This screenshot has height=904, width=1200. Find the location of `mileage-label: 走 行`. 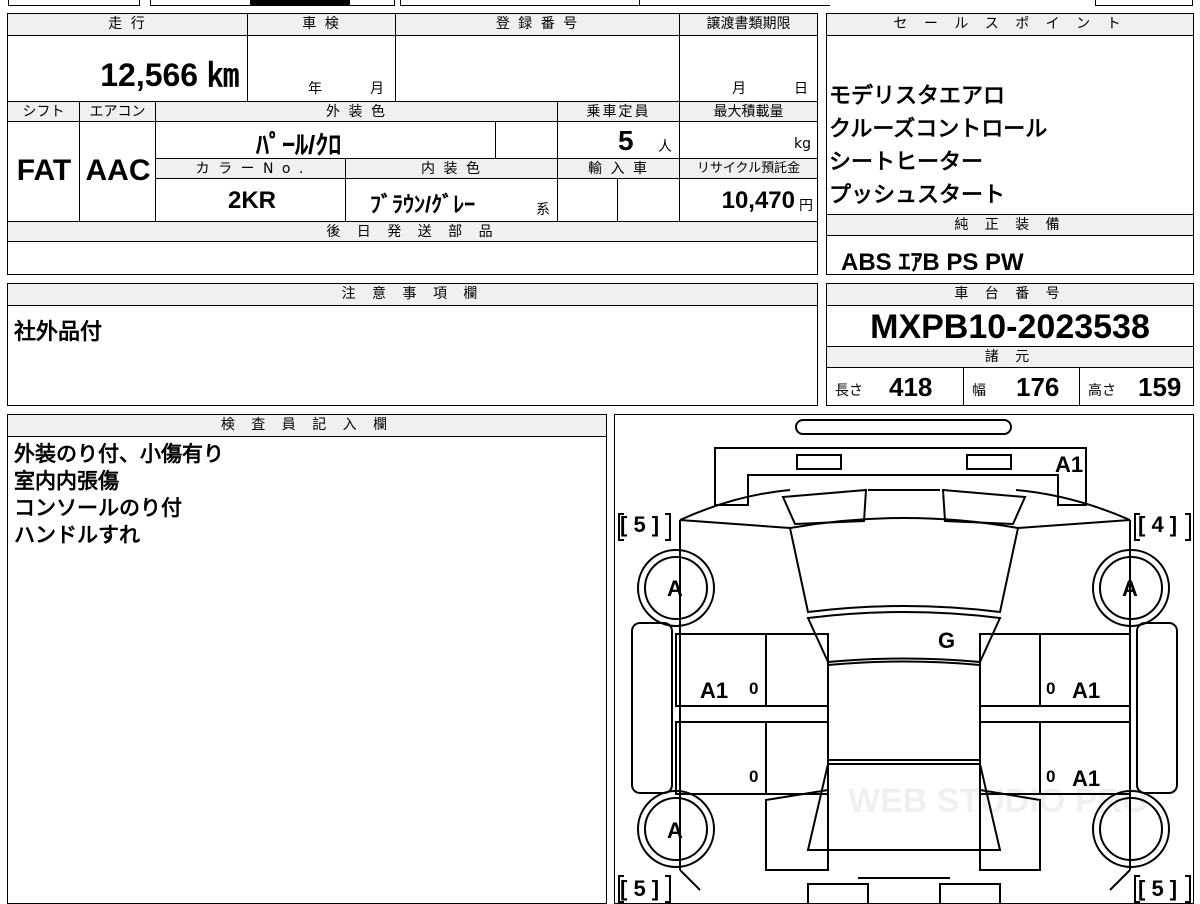

mileage-label: 走 行 is located at coordinates (128, 25).